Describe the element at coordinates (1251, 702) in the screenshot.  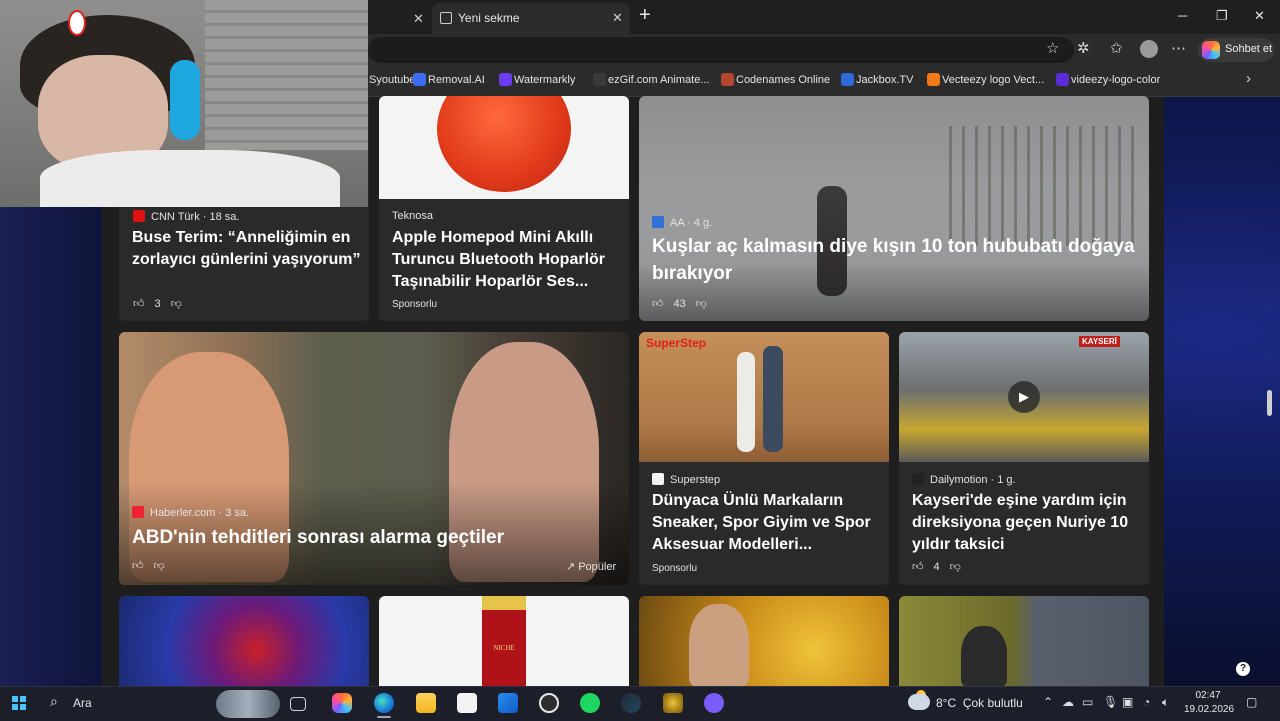
I see `notifications-icon: ▢` at that location.